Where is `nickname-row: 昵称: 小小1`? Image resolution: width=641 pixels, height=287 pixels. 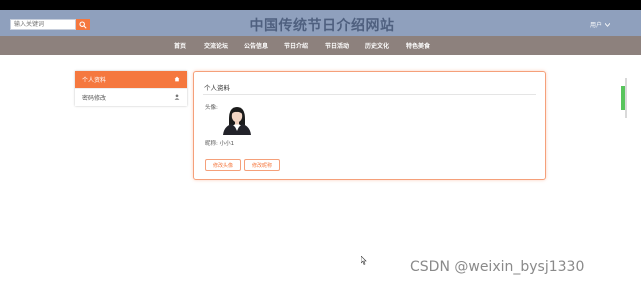 nickname-row: 昵称: 小小1 is located at coordinates (219, 143).